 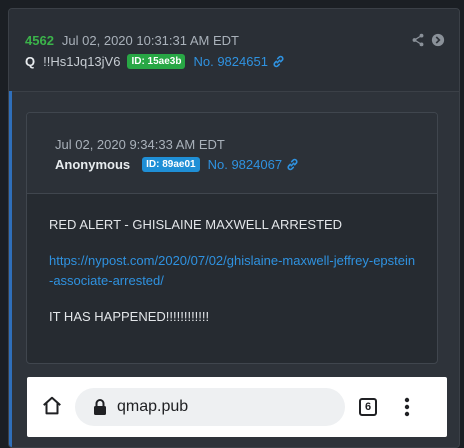 What do you see at coordinates (93, 164) in the screenshot?
I see `quoted-author: Anonymous` at bounding box center [93, 164].